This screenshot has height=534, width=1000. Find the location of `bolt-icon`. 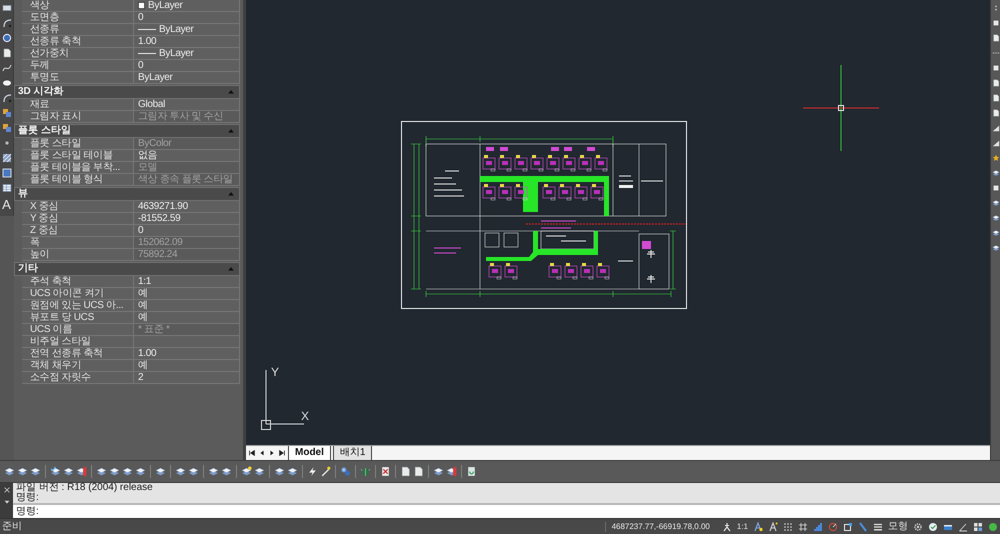

bolt-icon is located at coordinates (312, 471).